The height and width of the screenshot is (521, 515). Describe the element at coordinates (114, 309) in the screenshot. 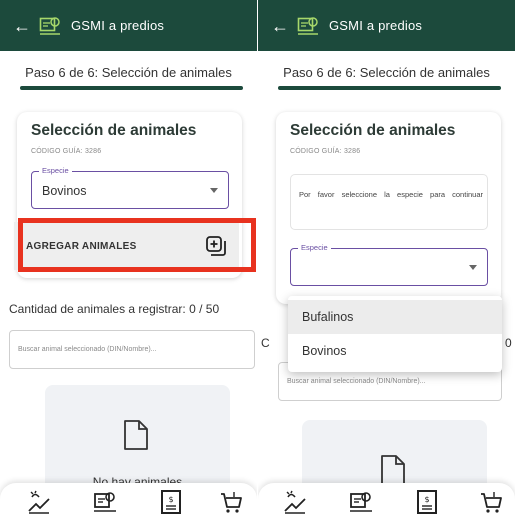

I see `animal-count: Cantidad de animales a registrar: 0 / 50` at that location.